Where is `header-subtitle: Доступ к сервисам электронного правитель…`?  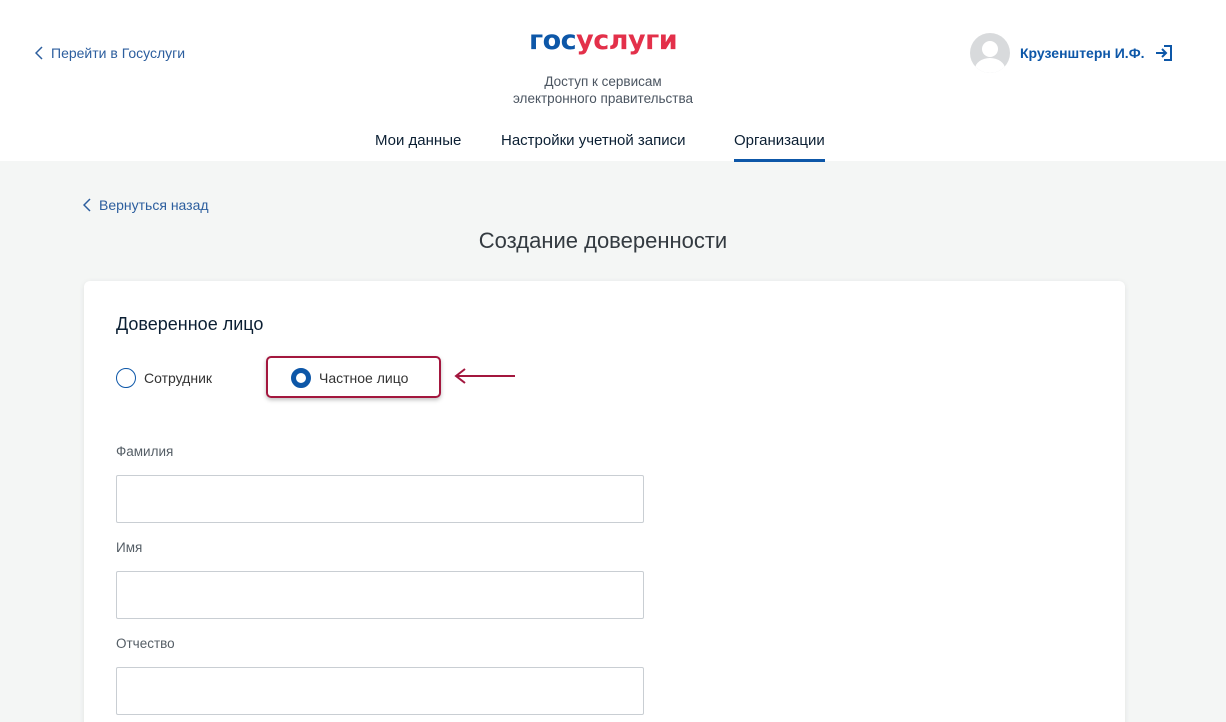 header-subtitle: Доступ к сервисам электронного правитель… is located at coordinates (603, 90).